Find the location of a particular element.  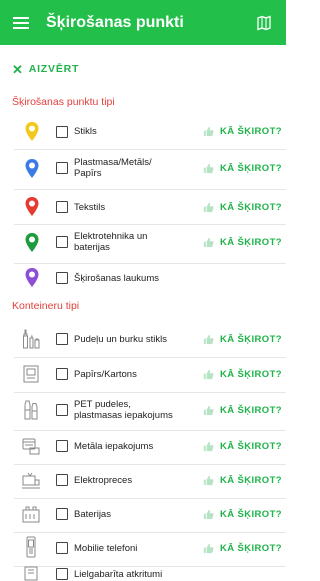

close-icon: ✕ is located at coordinates (18, 69).